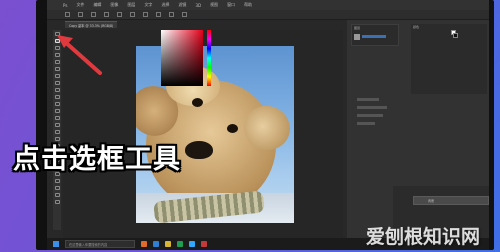  I want to click on site-watermark: 爱刨根知识网, so click(423, 237).